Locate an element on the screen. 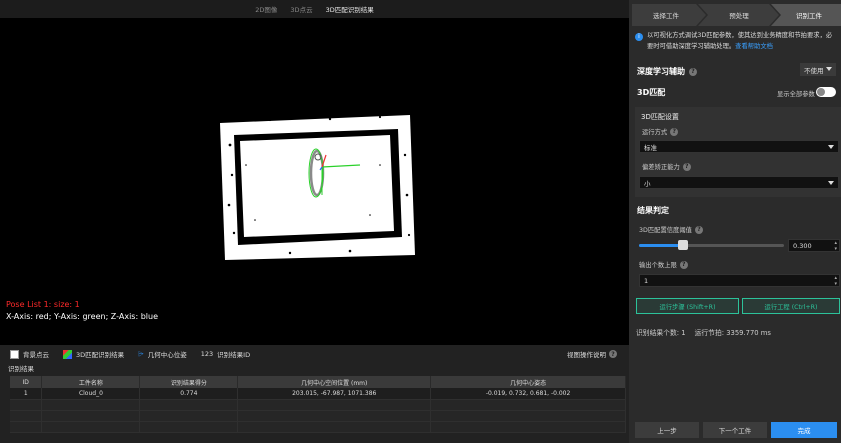 The height and width of the screenshot is (443, 841). bias-label: 偏差矫正能力? is located at coordinates (666, 166).